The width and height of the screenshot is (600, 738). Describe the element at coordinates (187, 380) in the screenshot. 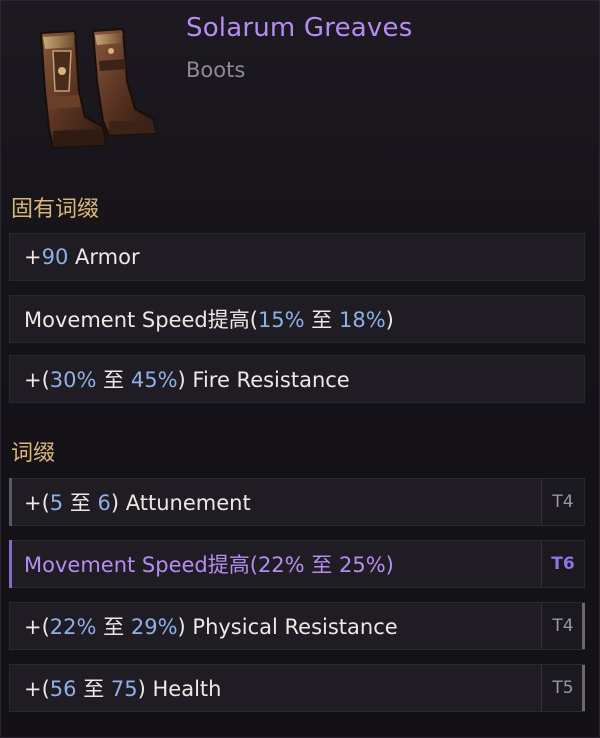

I see `affix-text: +(30% 至 45%) Fire Resistance` at that location.